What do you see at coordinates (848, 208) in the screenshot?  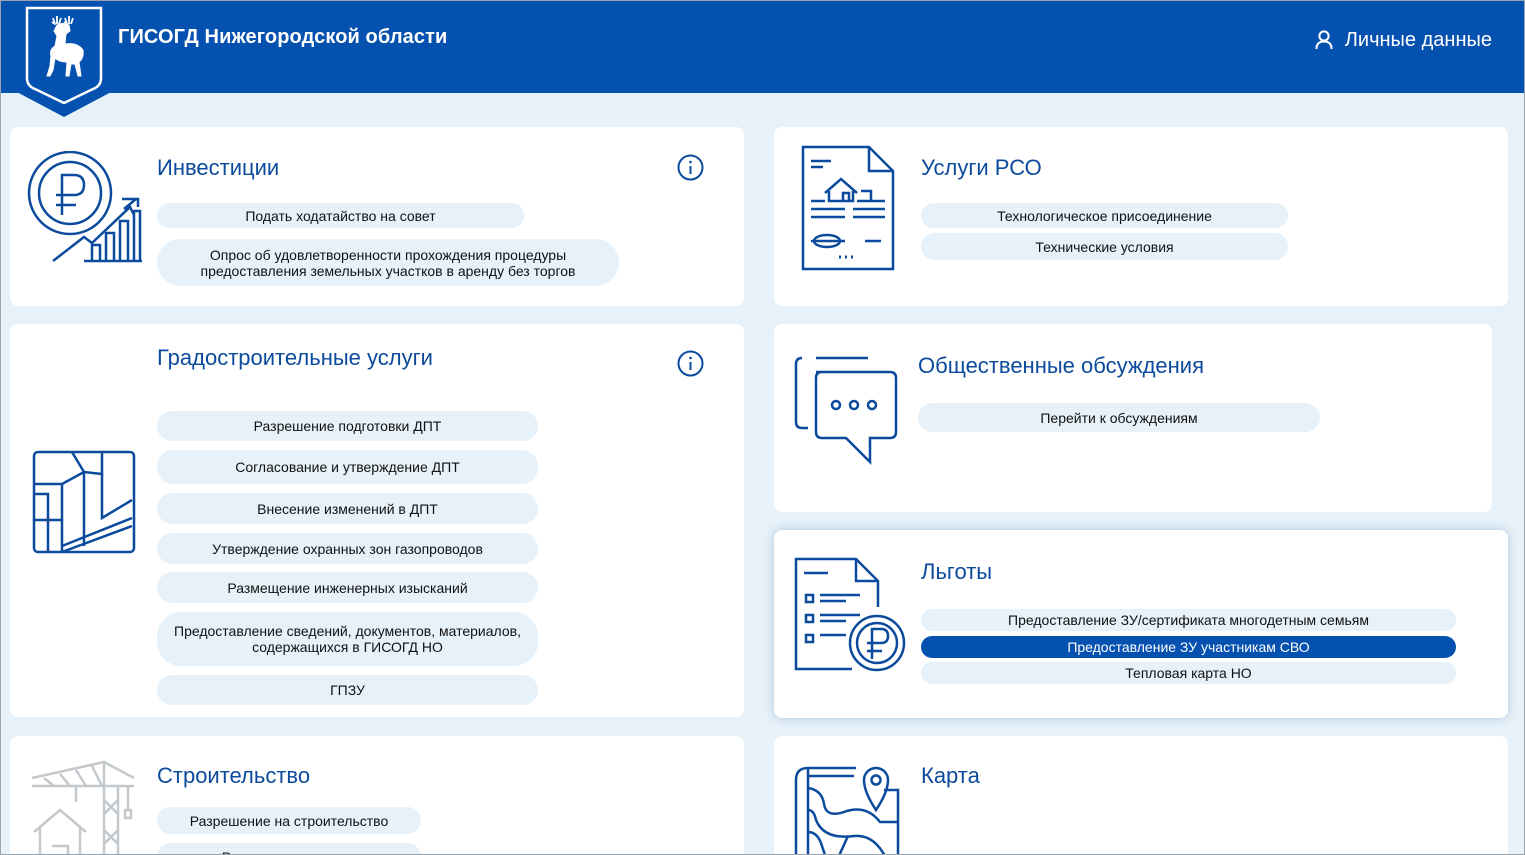 I see `document-house-icon` at bounding box center [848, 208].